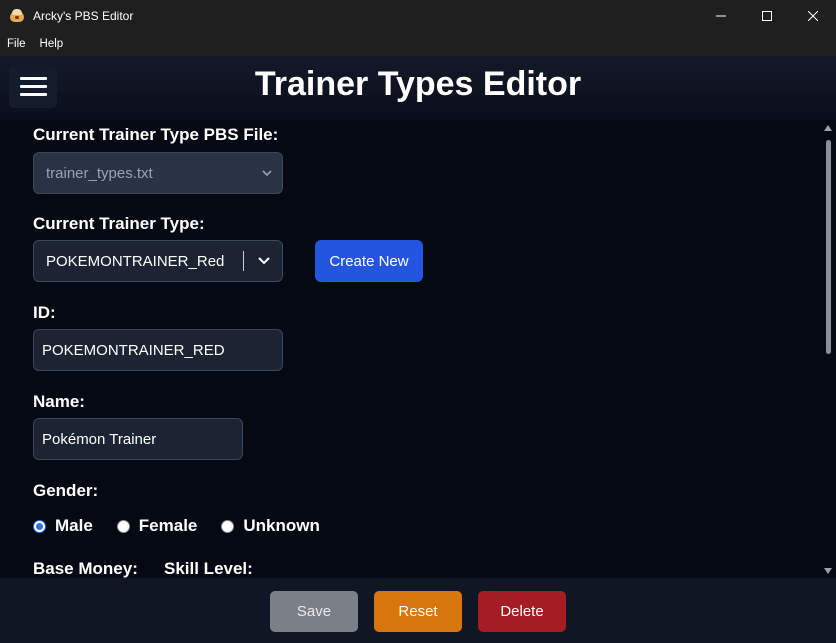  What do you see at coordinates (135, 261) in the screenshot?
I see `trainer-type-value: POKEMONTRAINER_Red` at bounding box center [135, 261].